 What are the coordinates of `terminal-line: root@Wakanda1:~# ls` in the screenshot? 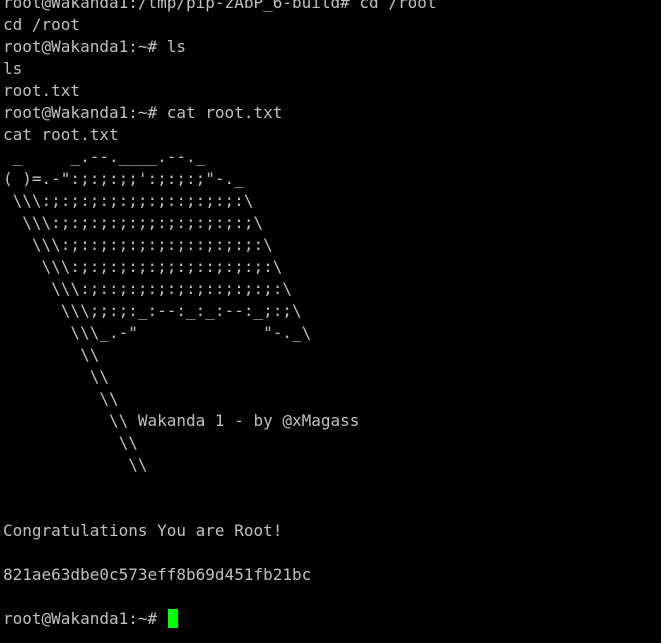 It's located at (95, 46).